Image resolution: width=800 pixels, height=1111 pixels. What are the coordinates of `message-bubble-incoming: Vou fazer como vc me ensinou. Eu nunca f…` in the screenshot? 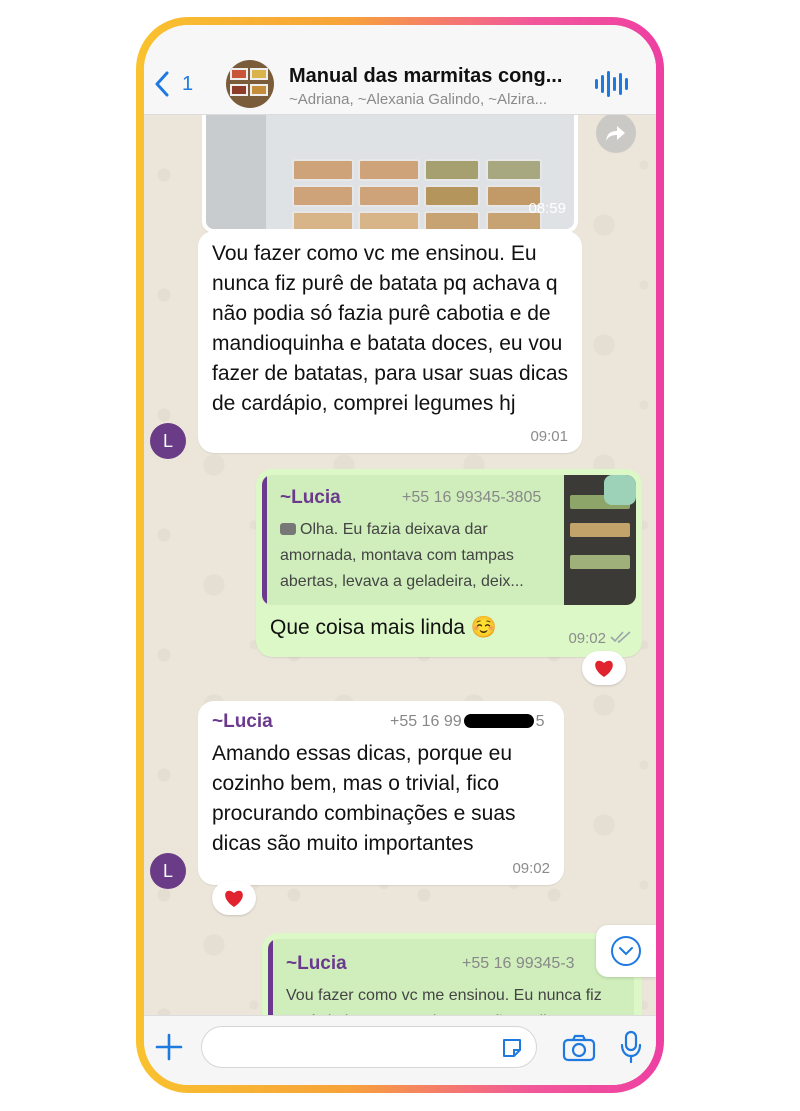 It's located at (390, 342).